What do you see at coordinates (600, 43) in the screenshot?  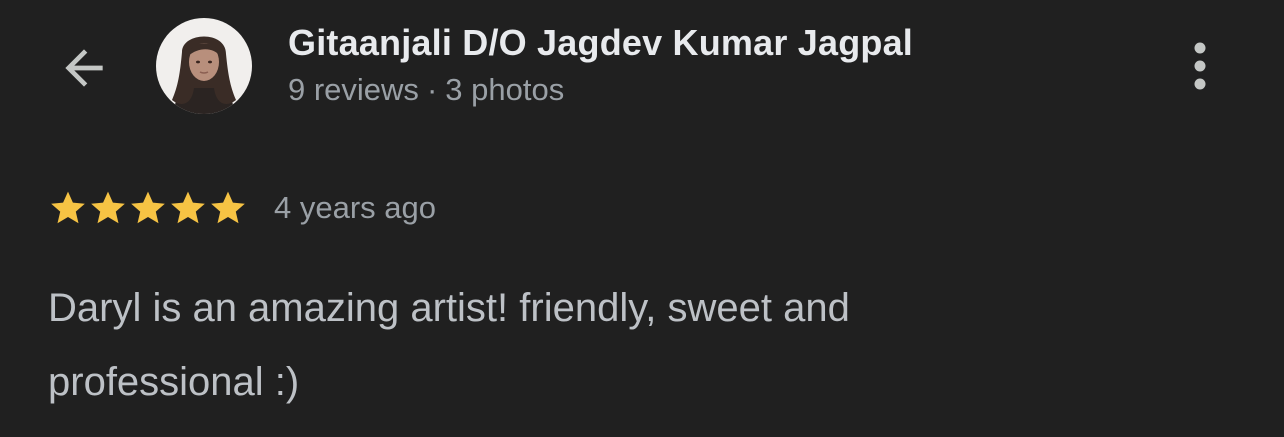 I see `author-name: Gitaanjali D/O Jagdev Kumar Jagpal` at bounding box center [600, 43].